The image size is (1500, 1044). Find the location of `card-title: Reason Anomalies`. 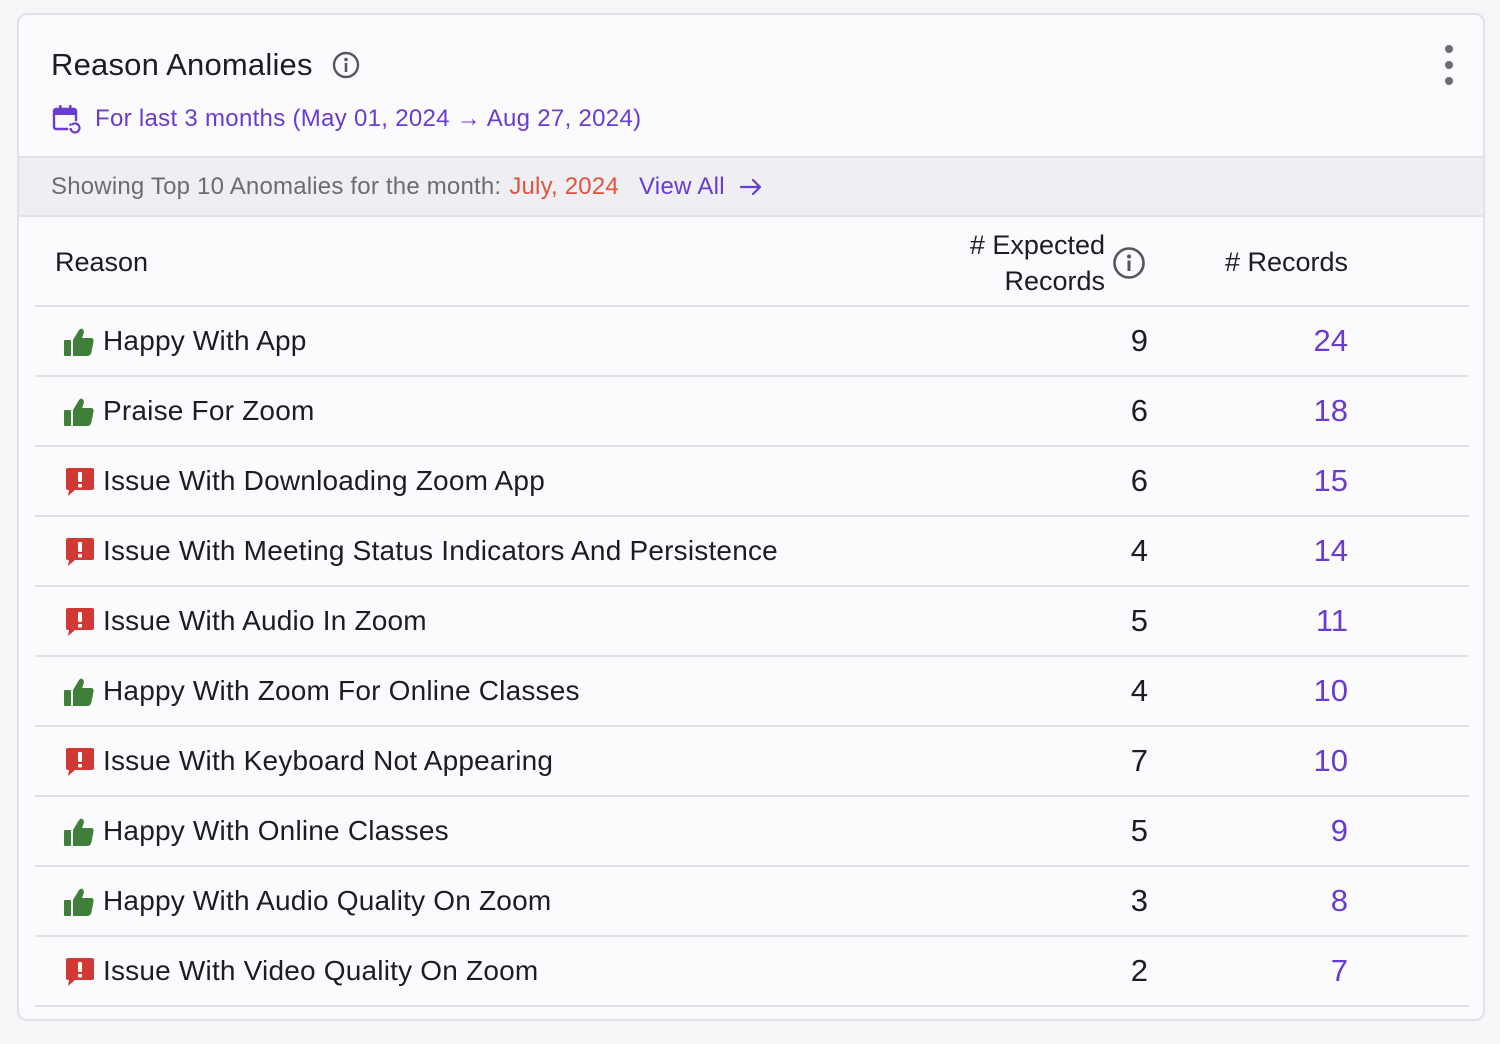

card-title: Reason Anomalies is located at coordinates (182, 64).